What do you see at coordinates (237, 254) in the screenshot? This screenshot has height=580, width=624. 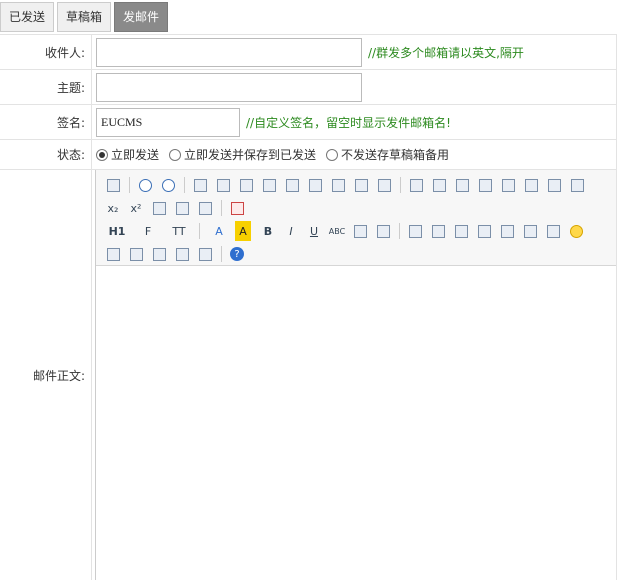 I see `help-icon: ?` at bounding box center [237, 254].